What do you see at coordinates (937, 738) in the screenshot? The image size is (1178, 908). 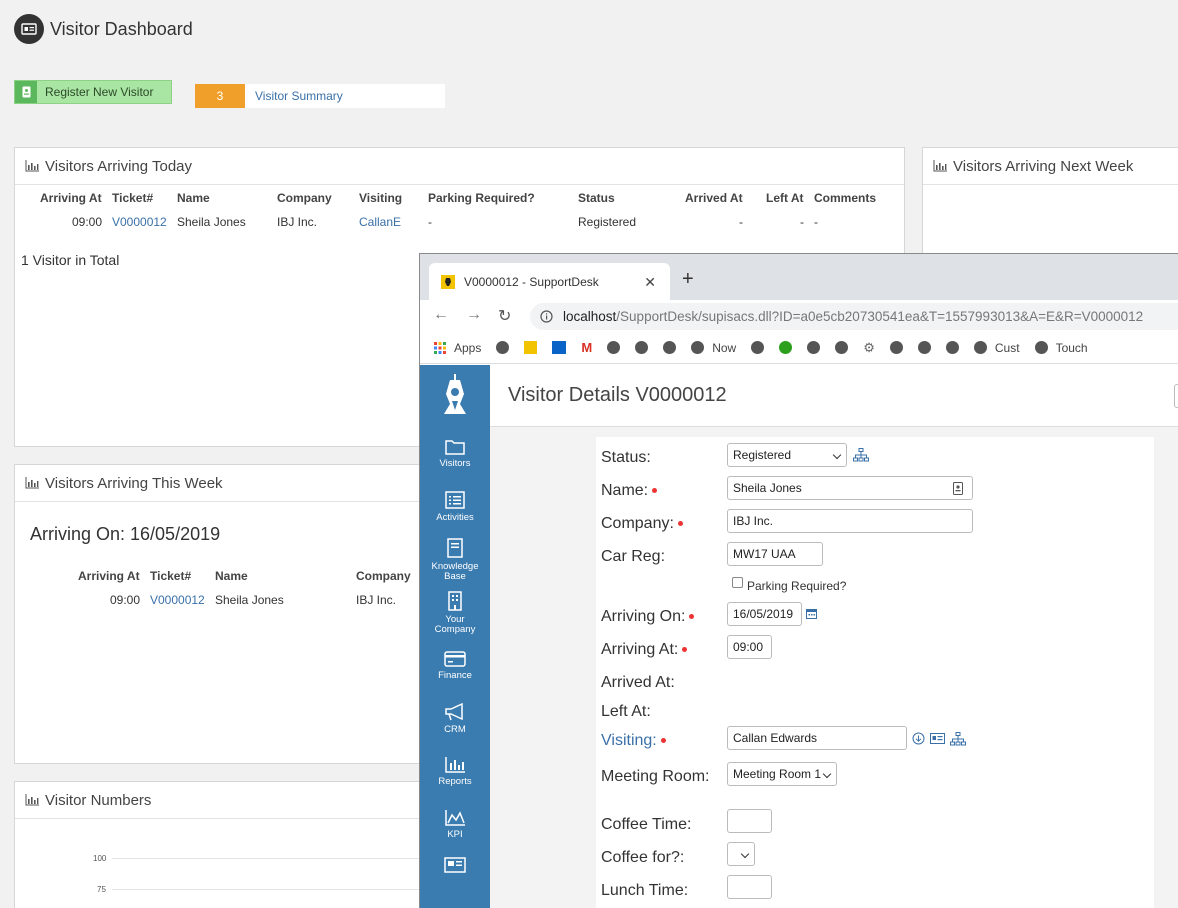 I see `contact-card-icon` at bounding box center [937, 738].